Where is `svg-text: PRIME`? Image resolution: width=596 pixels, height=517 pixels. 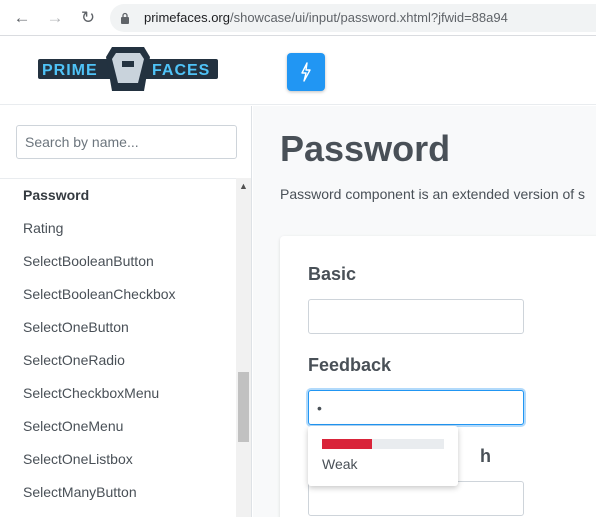
svg-text: PRIME is located at coordinates (70, 70).